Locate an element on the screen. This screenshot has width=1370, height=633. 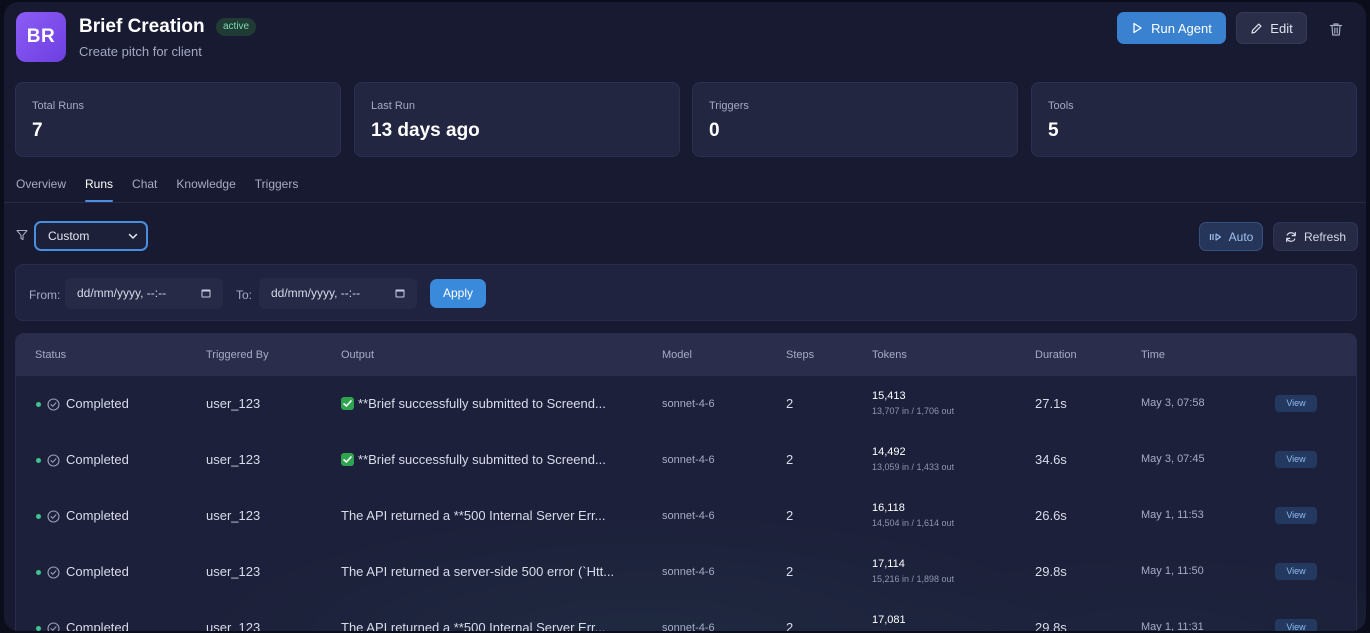
to-label: To: is located at coordinates (244, 295).